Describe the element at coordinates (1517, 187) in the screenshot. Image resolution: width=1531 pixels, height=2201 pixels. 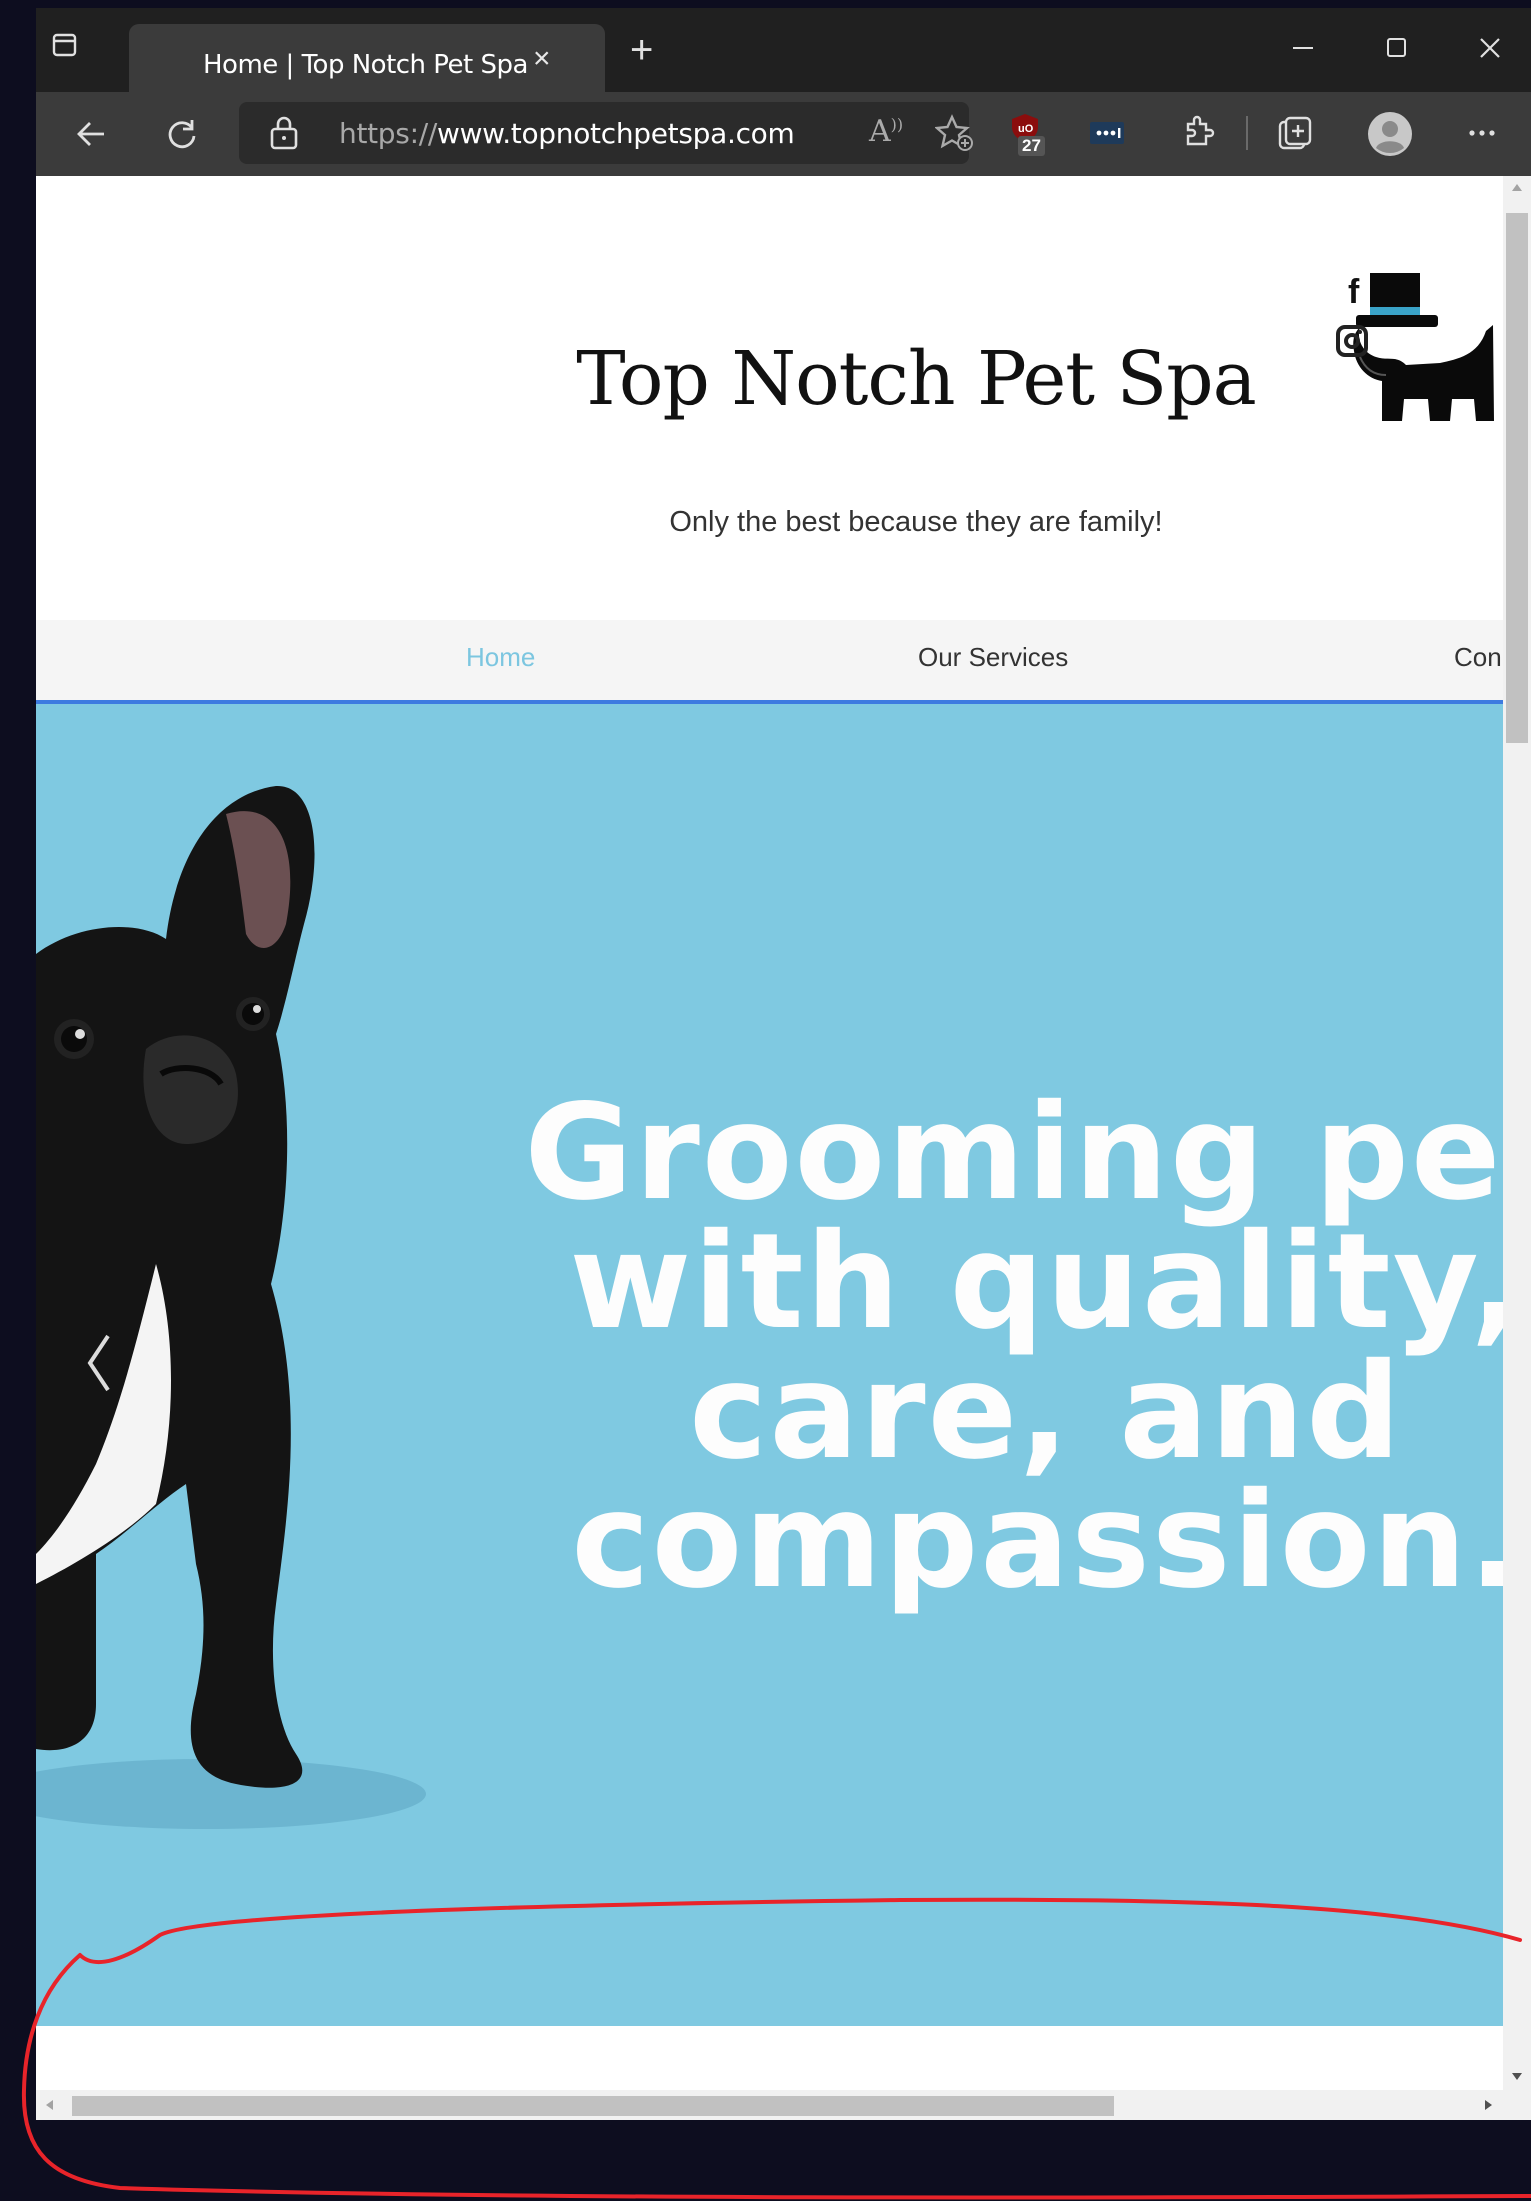
I see `scroll-up-arrow-icon` at that location.